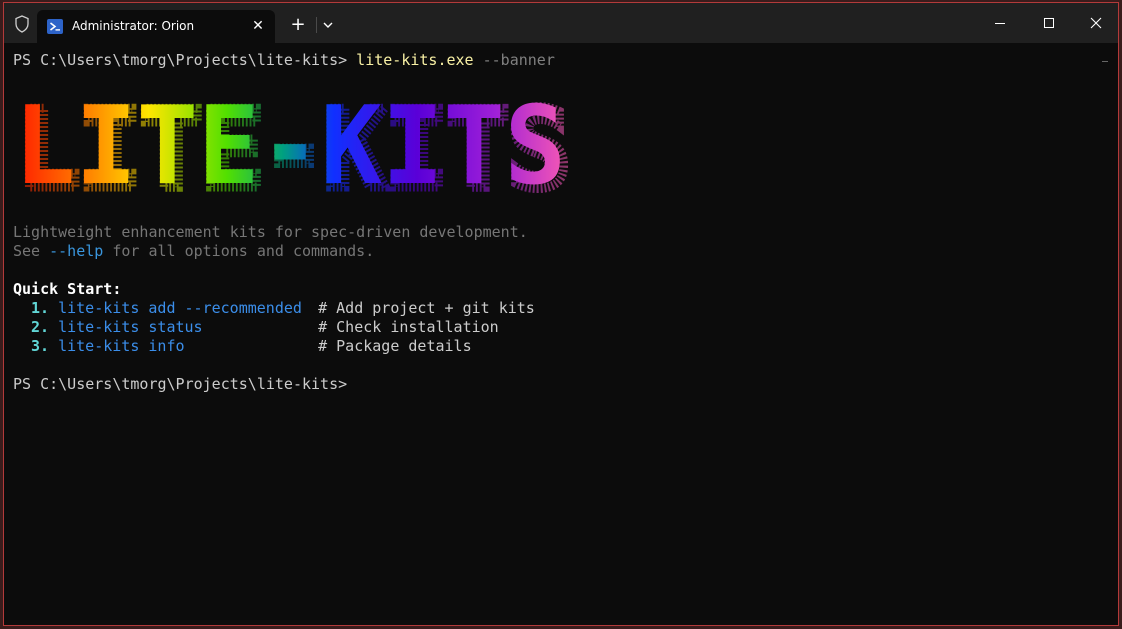 This screenshot has width=1122, height=629. I want to click on step-number: 2., so click(40, 327).